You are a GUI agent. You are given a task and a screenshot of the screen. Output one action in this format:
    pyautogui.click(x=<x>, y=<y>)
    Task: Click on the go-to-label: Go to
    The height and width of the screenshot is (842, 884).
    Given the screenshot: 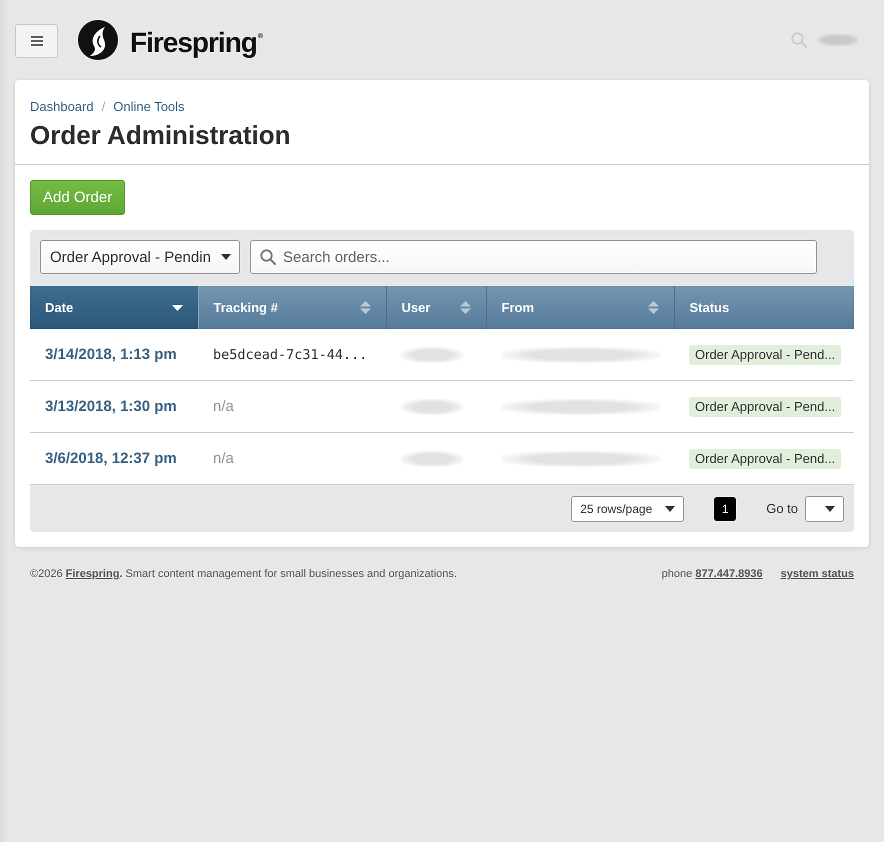 What is the action you would take?
    pyautogui.click(x=782, y=508)
    